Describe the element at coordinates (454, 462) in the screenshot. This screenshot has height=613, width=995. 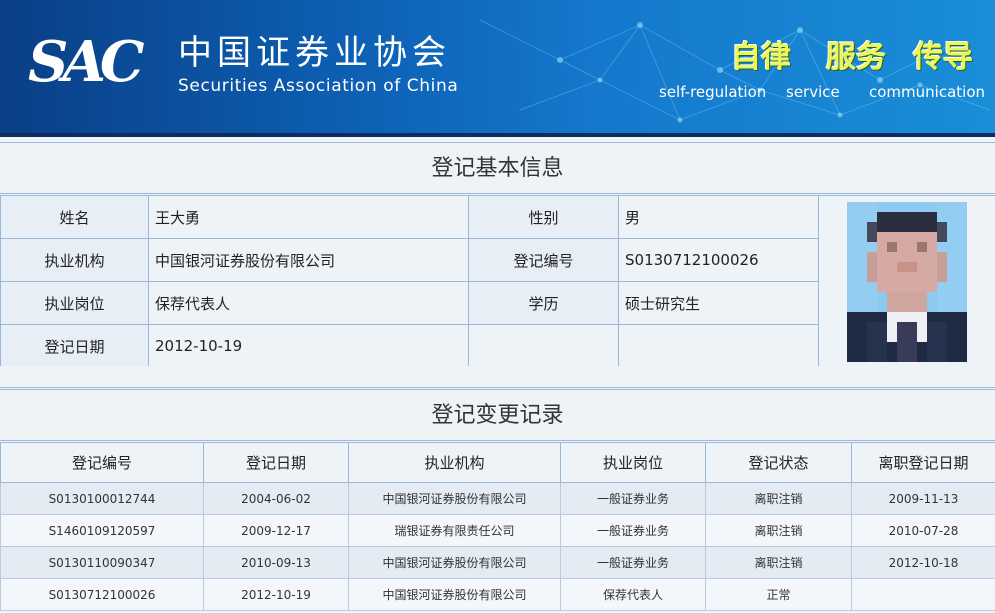
I see `column-header-institution: 执业机构` at that location.